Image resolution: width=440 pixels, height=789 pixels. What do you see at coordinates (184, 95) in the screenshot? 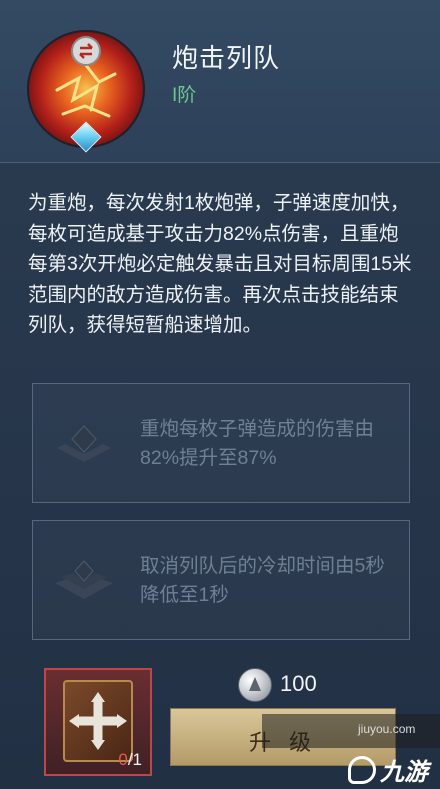
I see `skill-rank: I阶` at bounding box center [184, 95].